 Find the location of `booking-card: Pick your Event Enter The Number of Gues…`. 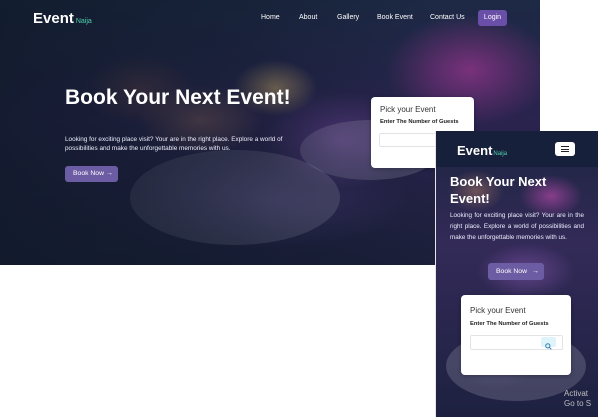

booking-card: Pick your Event Enter The Number of Gues… is located at coordinates (516, 335).